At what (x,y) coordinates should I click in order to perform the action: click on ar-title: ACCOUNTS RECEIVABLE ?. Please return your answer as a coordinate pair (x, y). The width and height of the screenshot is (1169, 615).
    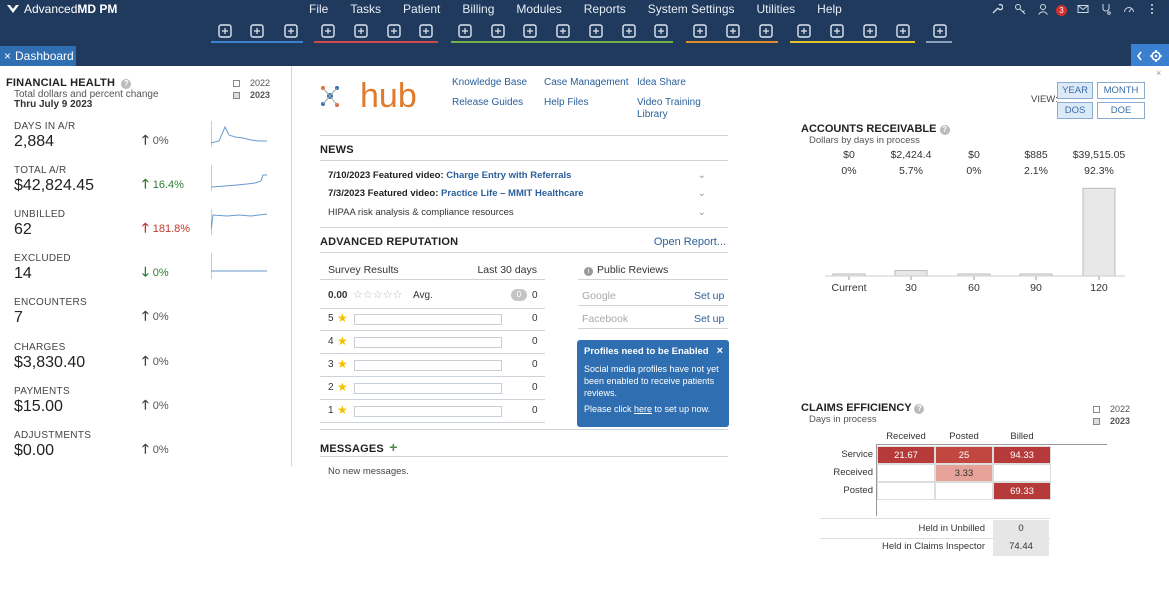
    Looking at the image, I should click on (875, 129).